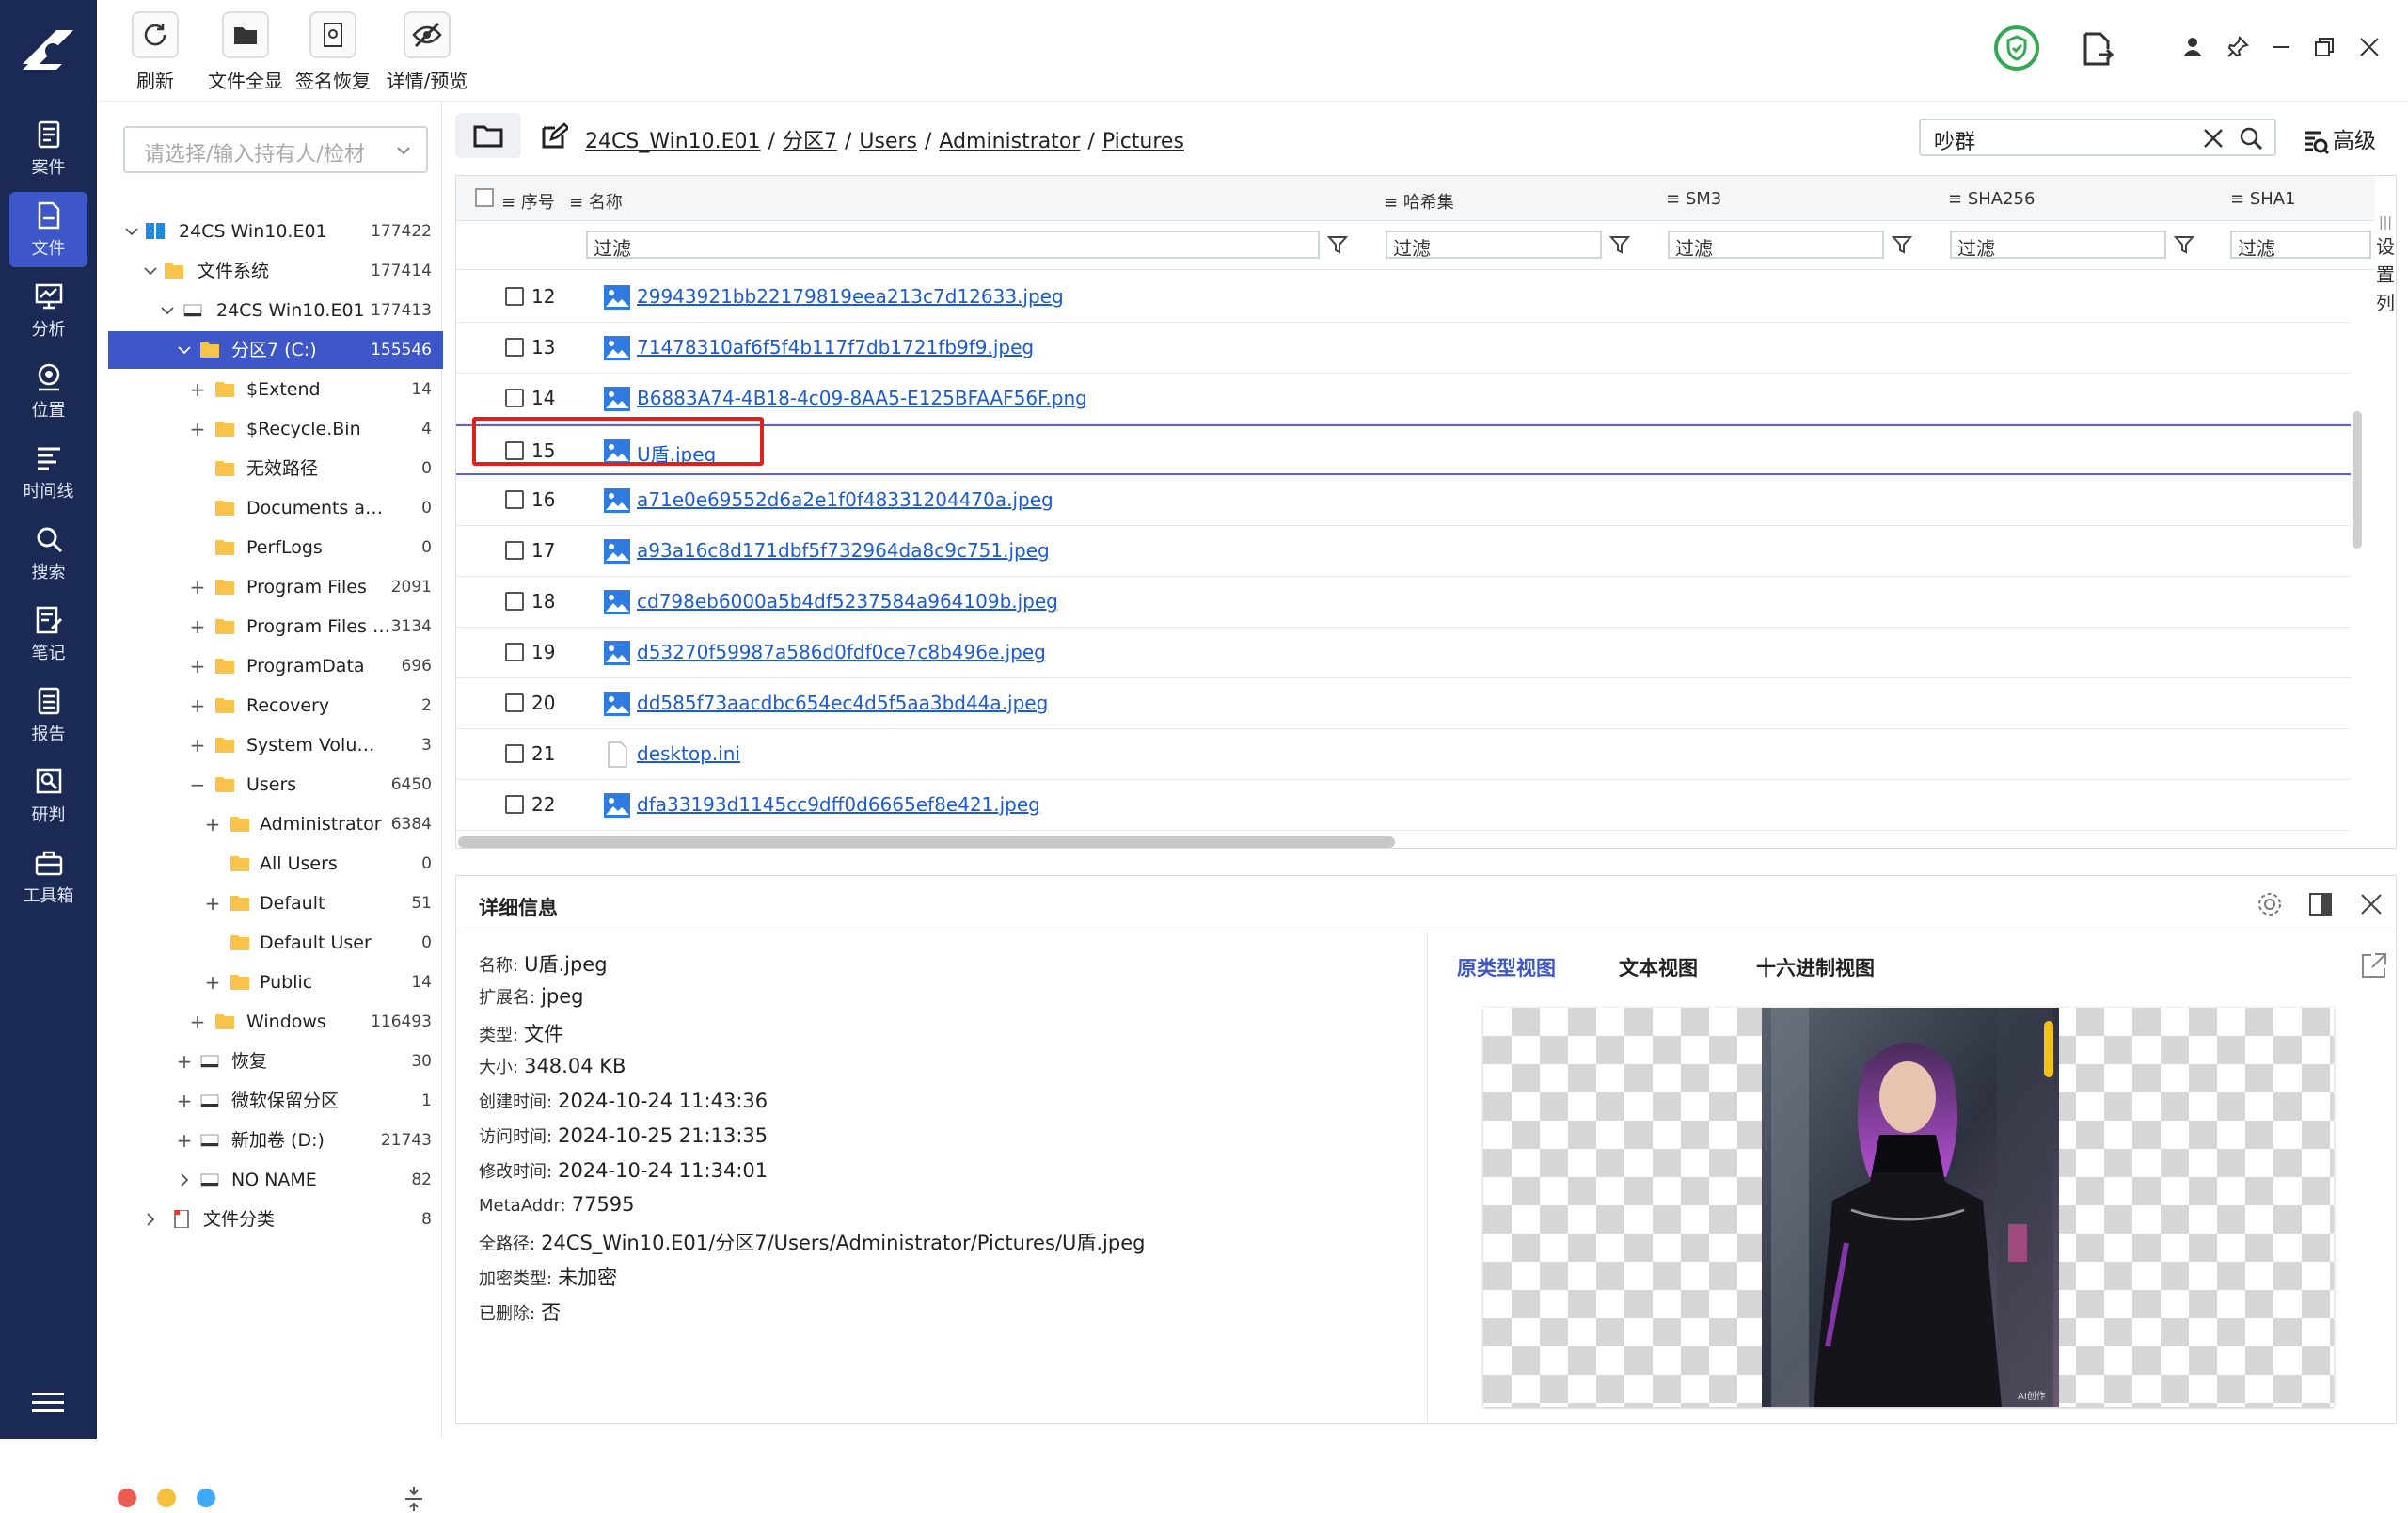 The image size is (2408, 1513). I want to click on tree-node: 24CS Win10.E01 177422, so click(276, 231).